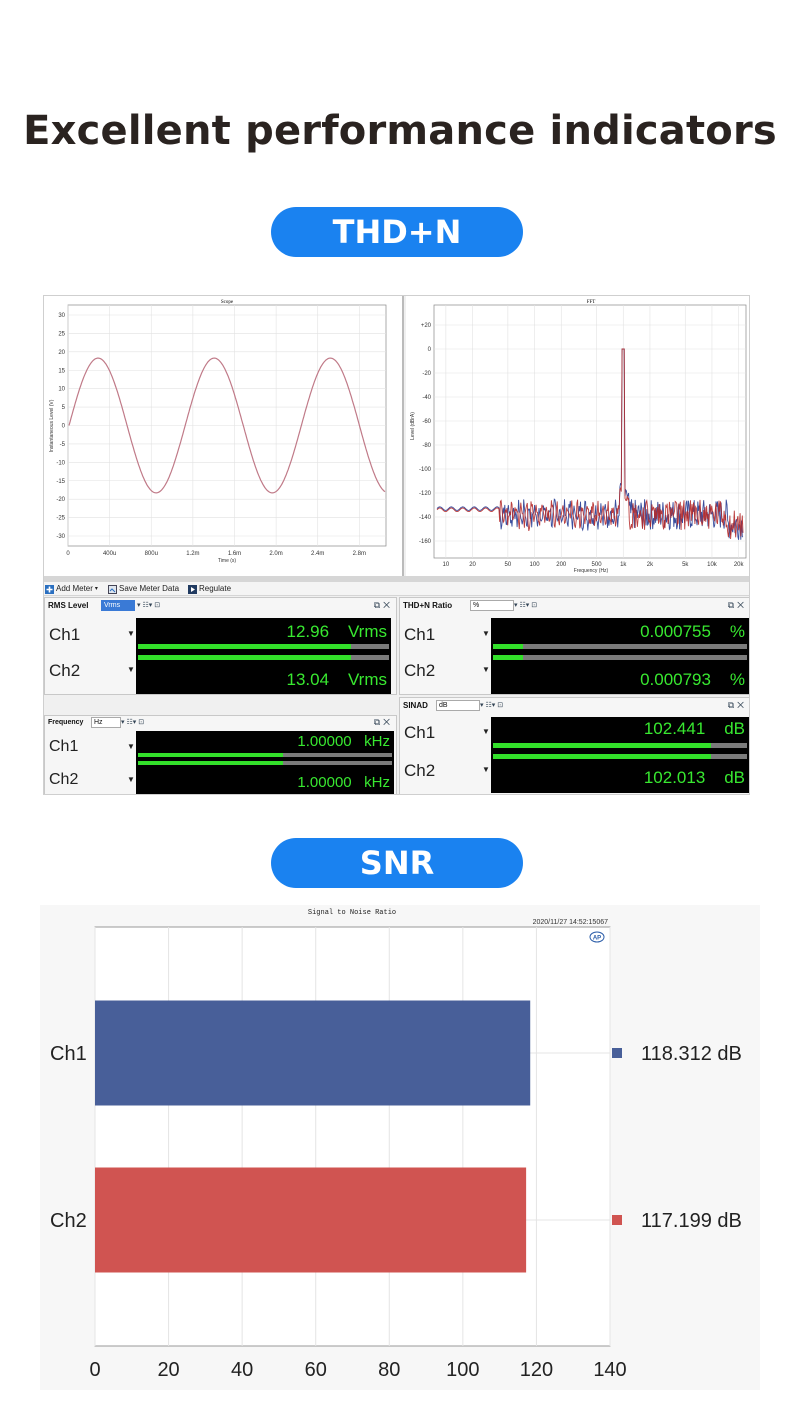  I want to click on save-meter-data-button: Save Meter Data, so click(143, 589).